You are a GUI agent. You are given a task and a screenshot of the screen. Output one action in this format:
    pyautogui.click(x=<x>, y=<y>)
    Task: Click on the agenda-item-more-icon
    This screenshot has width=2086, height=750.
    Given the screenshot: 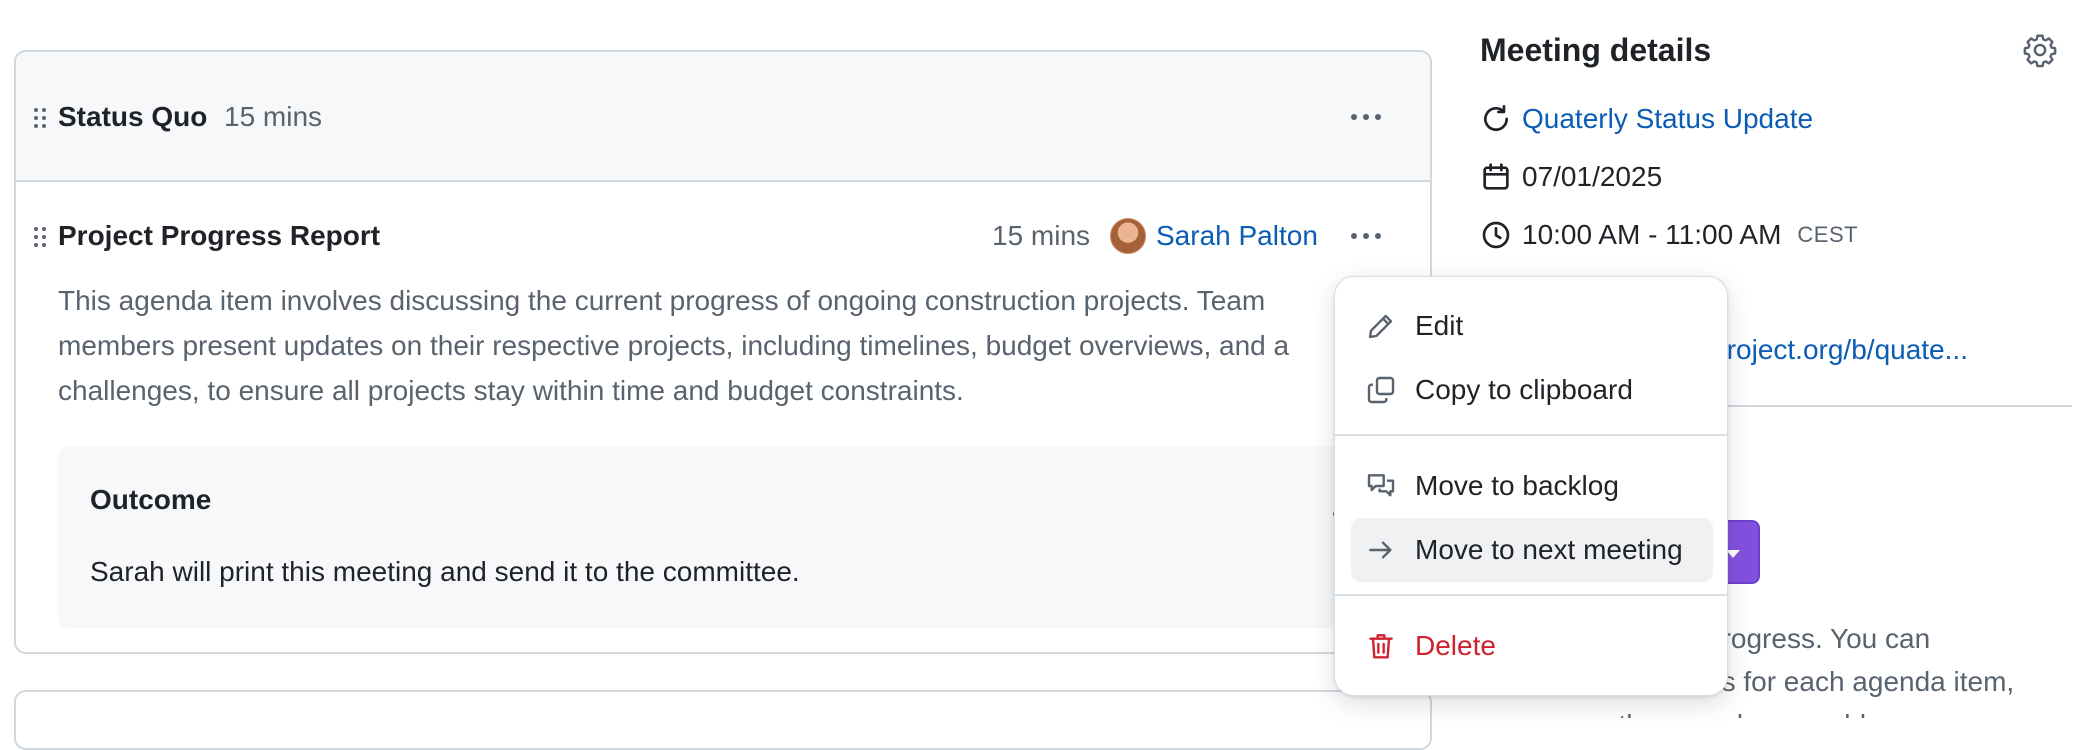 What is the action you would take?
    pyautogui.click(x=1366, y=236)
    